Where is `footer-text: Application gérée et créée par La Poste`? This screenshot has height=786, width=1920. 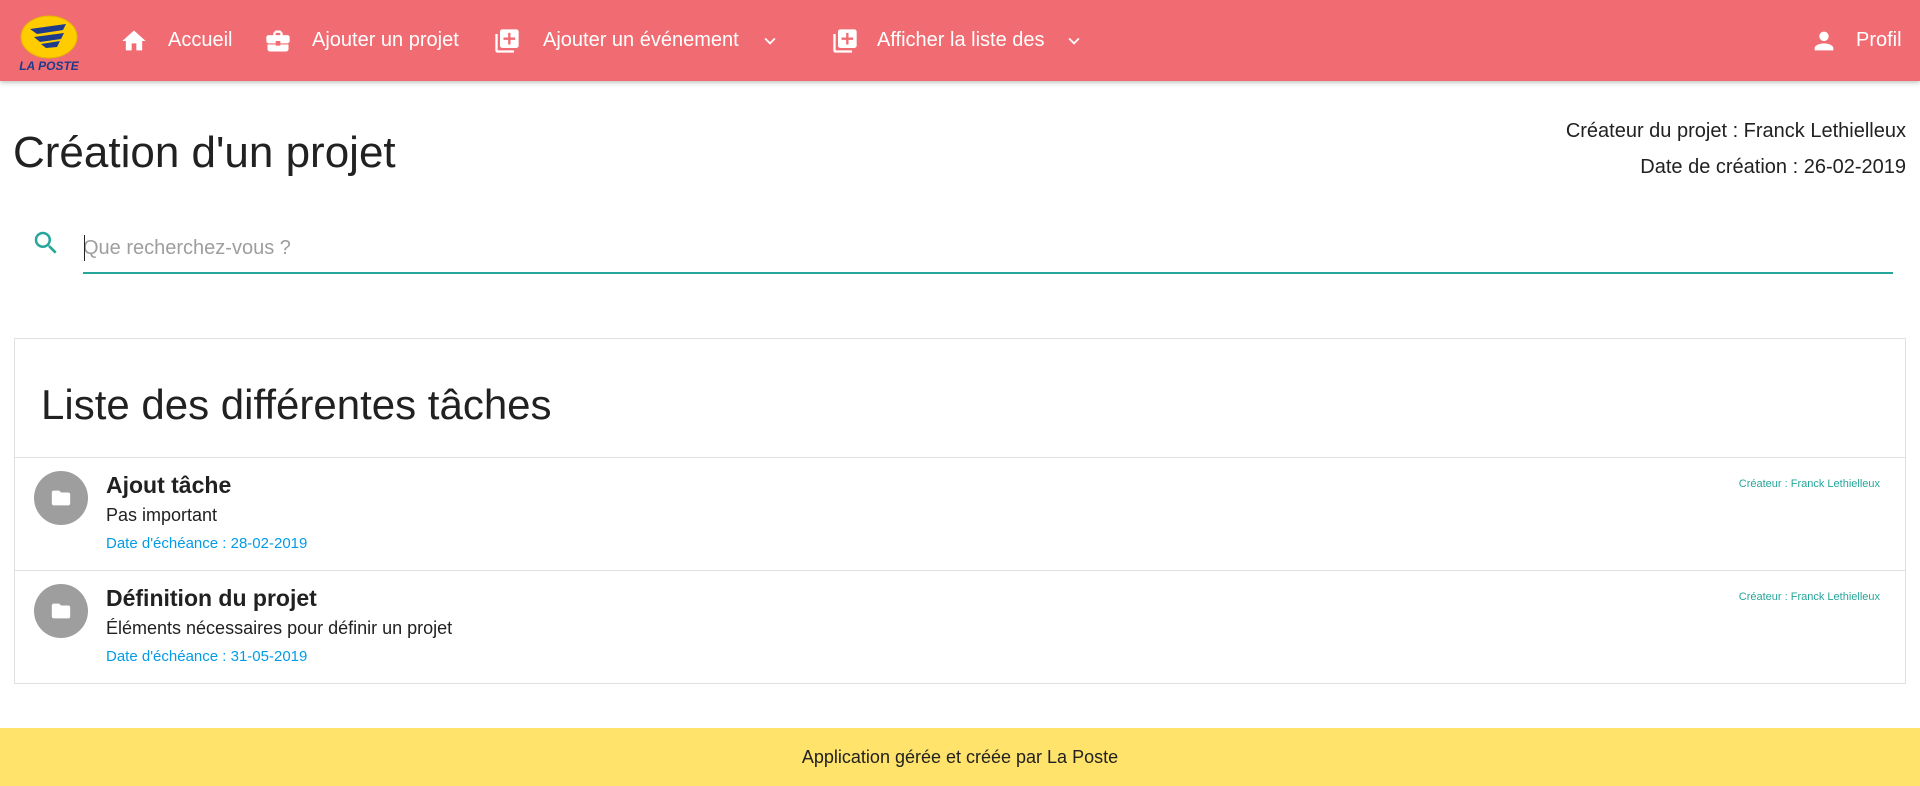
footer-text: Application gérée et créée par La Poste is located at coordinates (960, 756).